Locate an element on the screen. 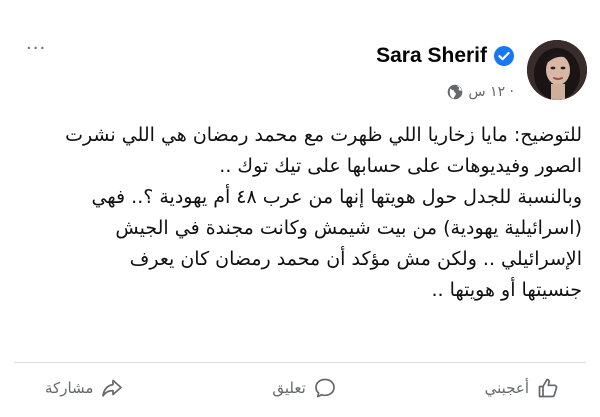  like-label: أعجبني is located at coordinates (506, 388).